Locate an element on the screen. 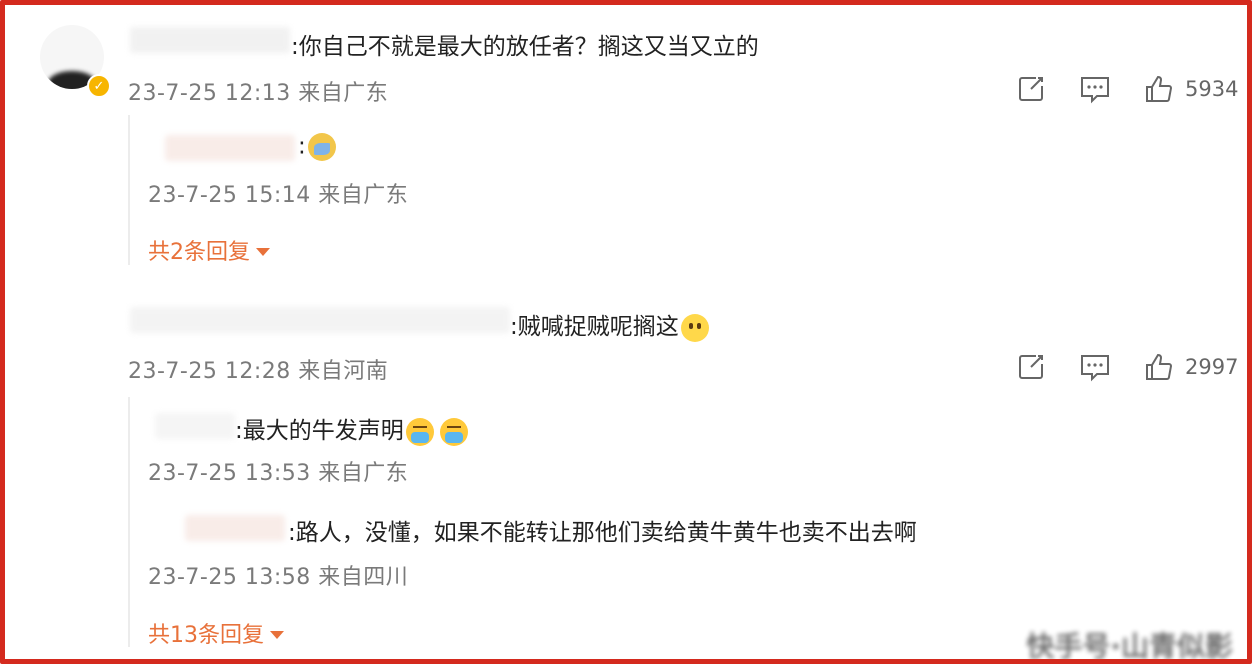 The width and height of the screenshot is (1252, 664). reply-text: :路人，没懂，如果不能转让那他们卖给黄牛黄牛也卖不出去啊 is located at coordinates (602, 533).